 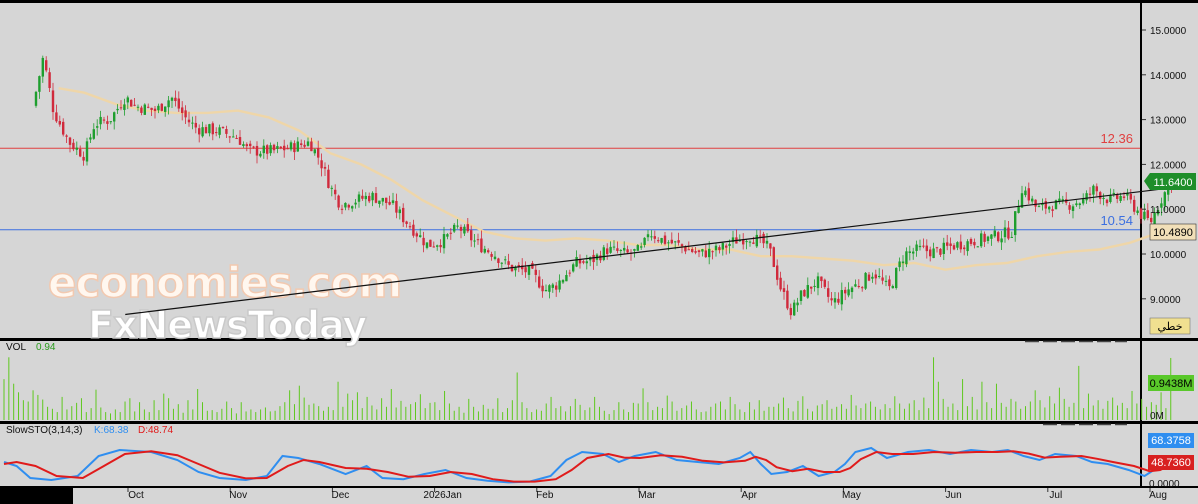 I want to click on stochastic-d-label: D:48.74, so click(x=155, y=430).